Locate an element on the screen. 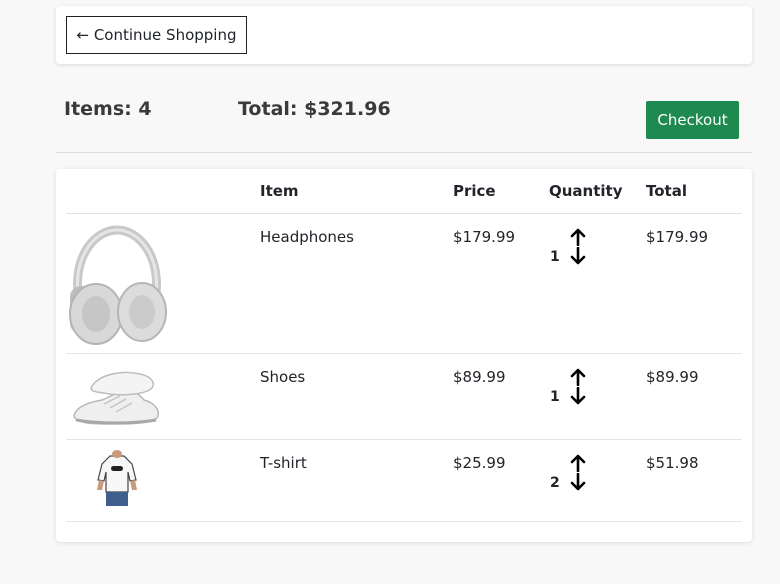  cart-total: Total: $321.96 is located at coordinates (314, 109).